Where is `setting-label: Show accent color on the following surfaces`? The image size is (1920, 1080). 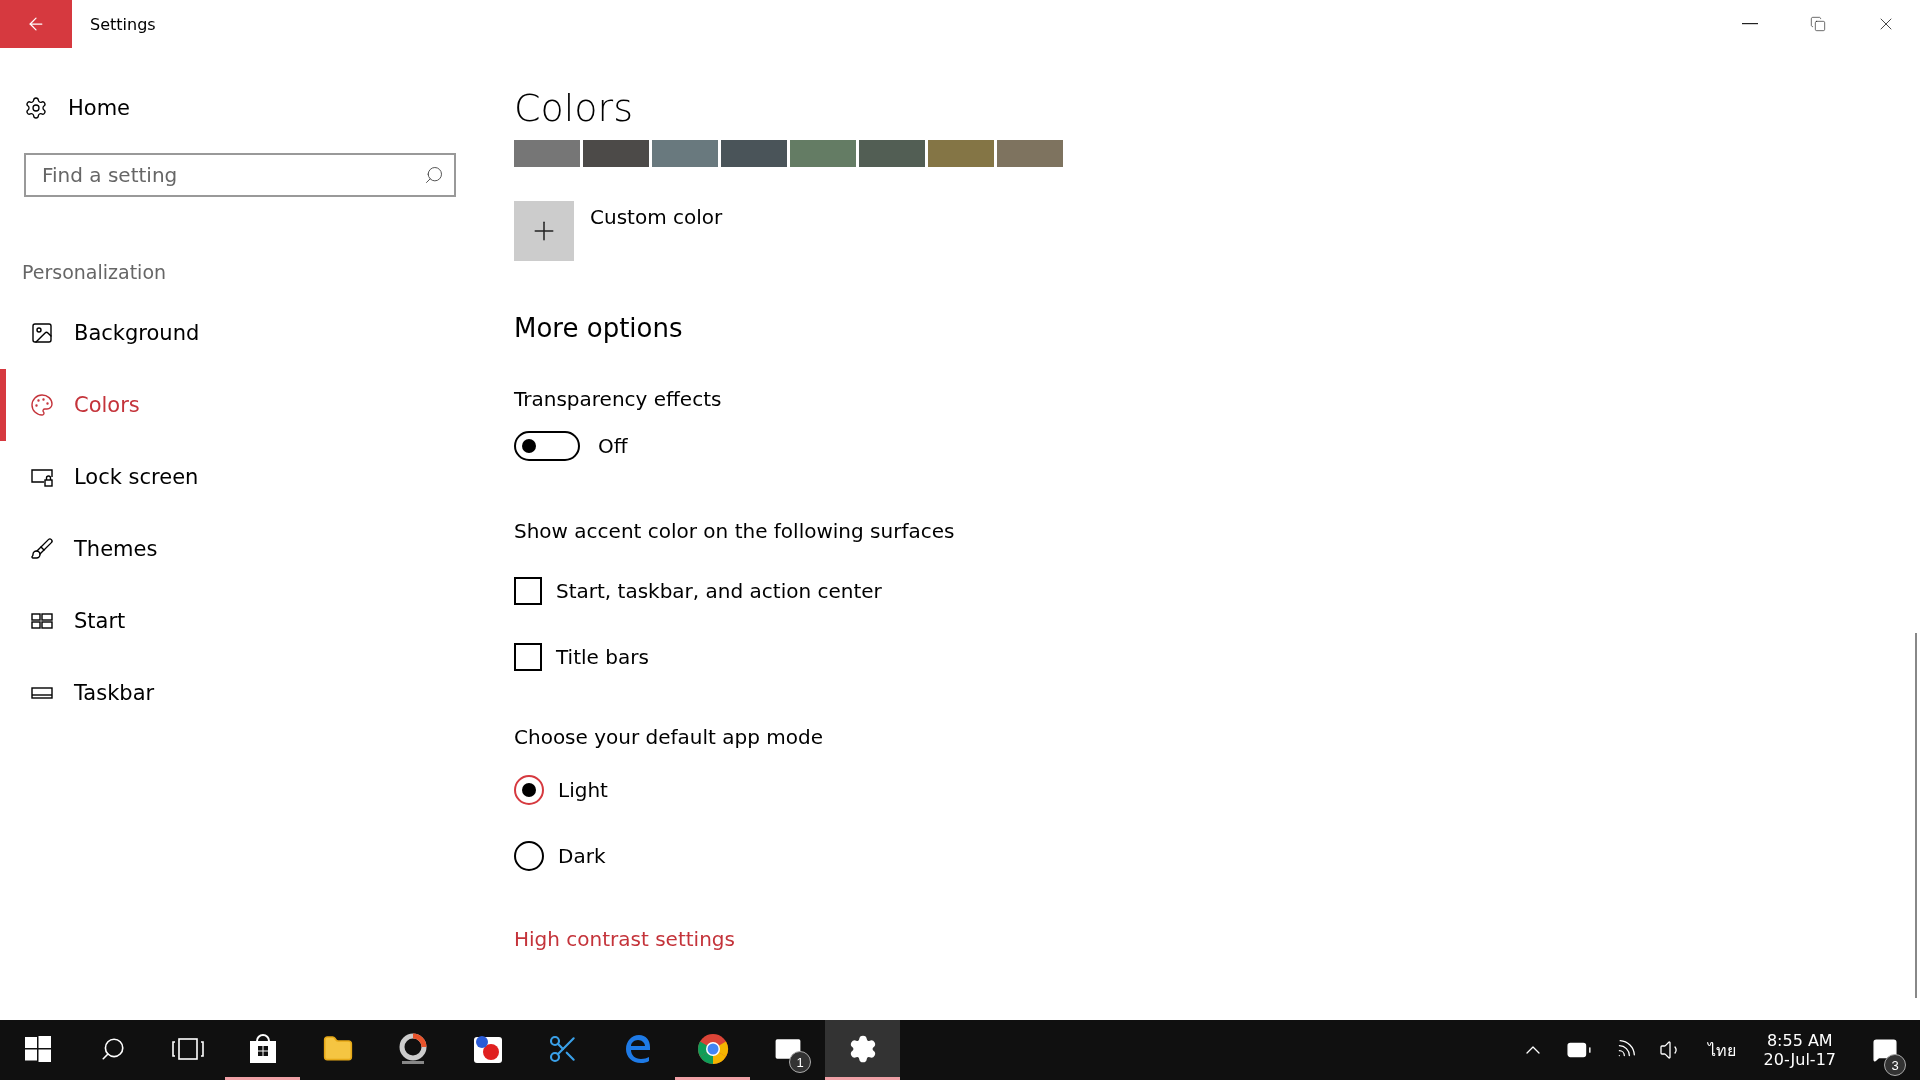
setting-label: Show accent color on the following surfaces is located at coordinates (734, 531).